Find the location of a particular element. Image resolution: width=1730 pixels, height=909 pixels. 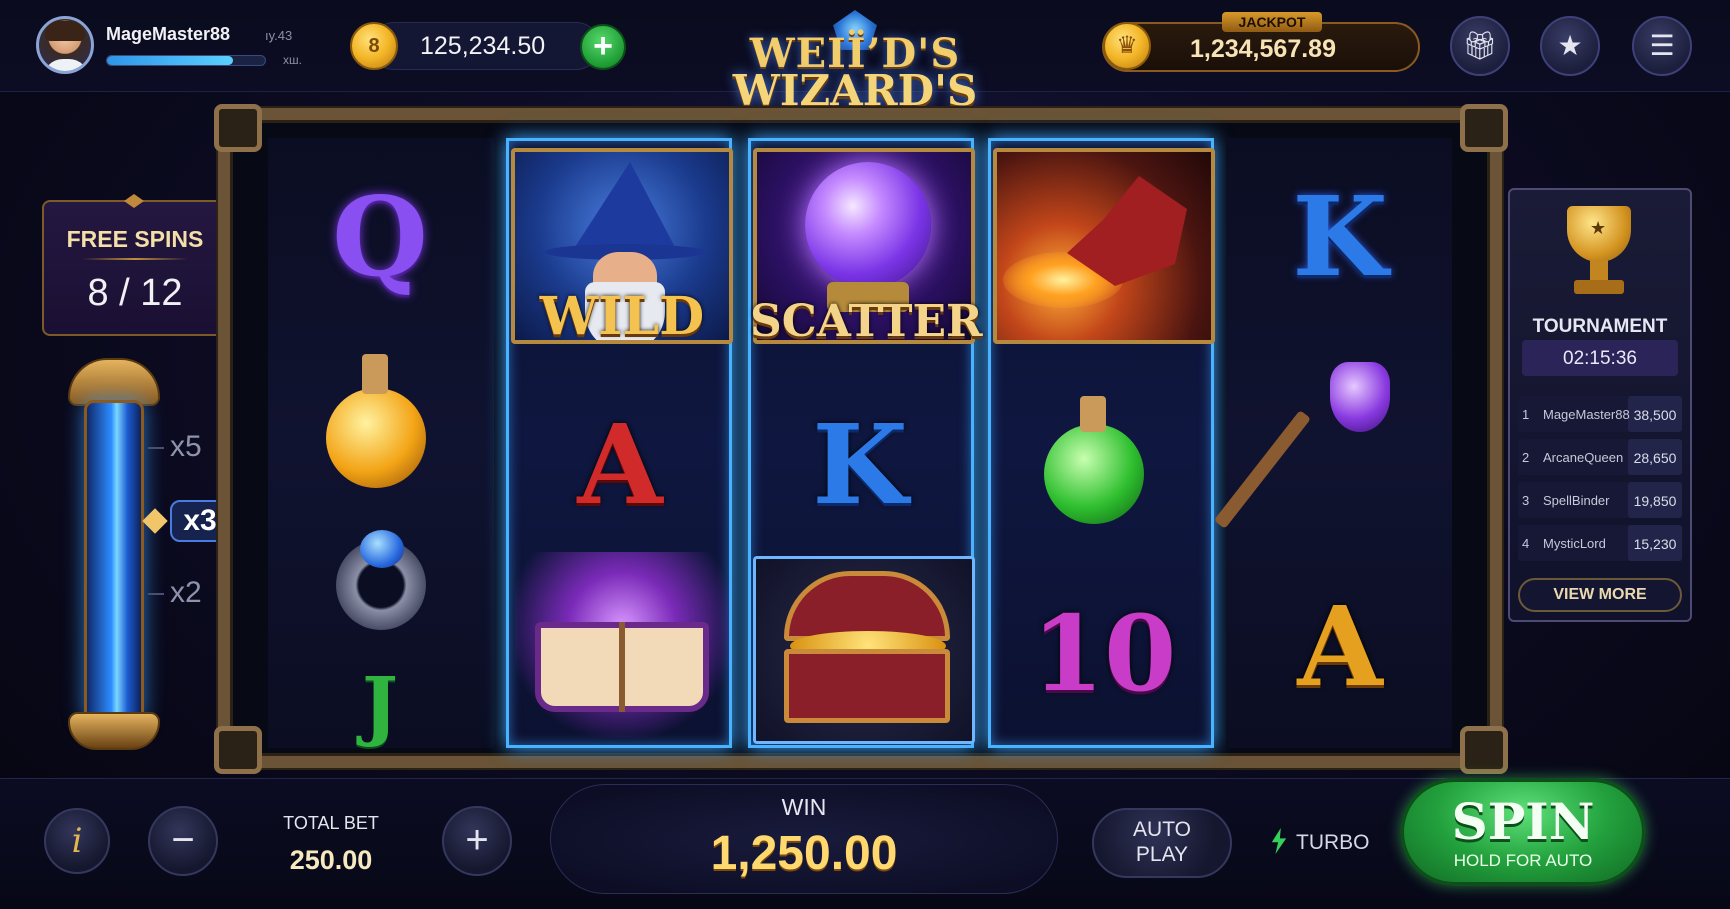

coin-icon: 8 is located at coordinates (374, 46).